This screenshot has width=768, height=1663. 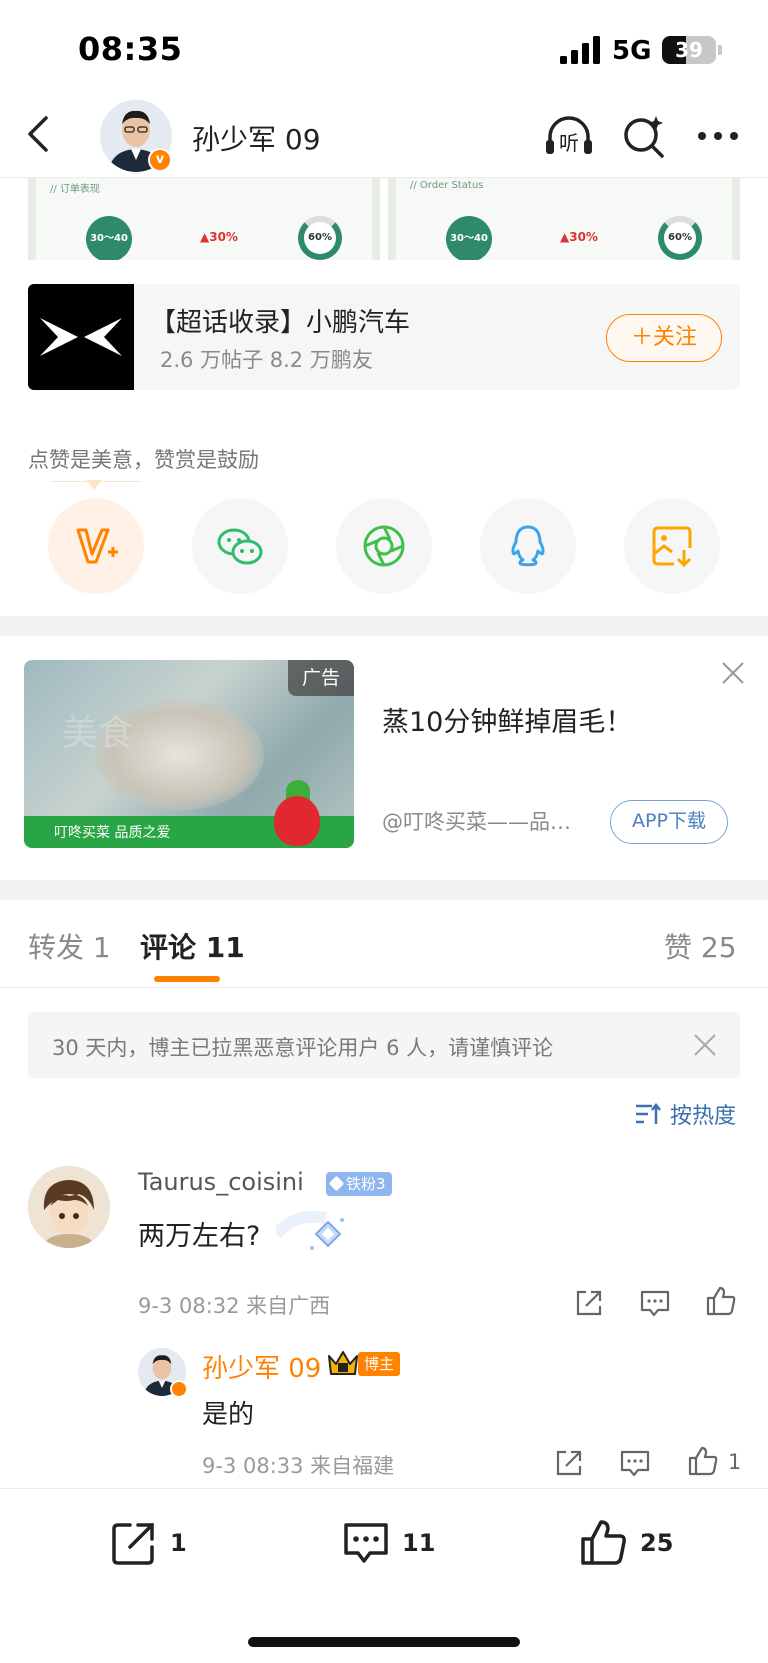 I want to click on reply-username: 孙少军 09, so click(x=261, y=1366).